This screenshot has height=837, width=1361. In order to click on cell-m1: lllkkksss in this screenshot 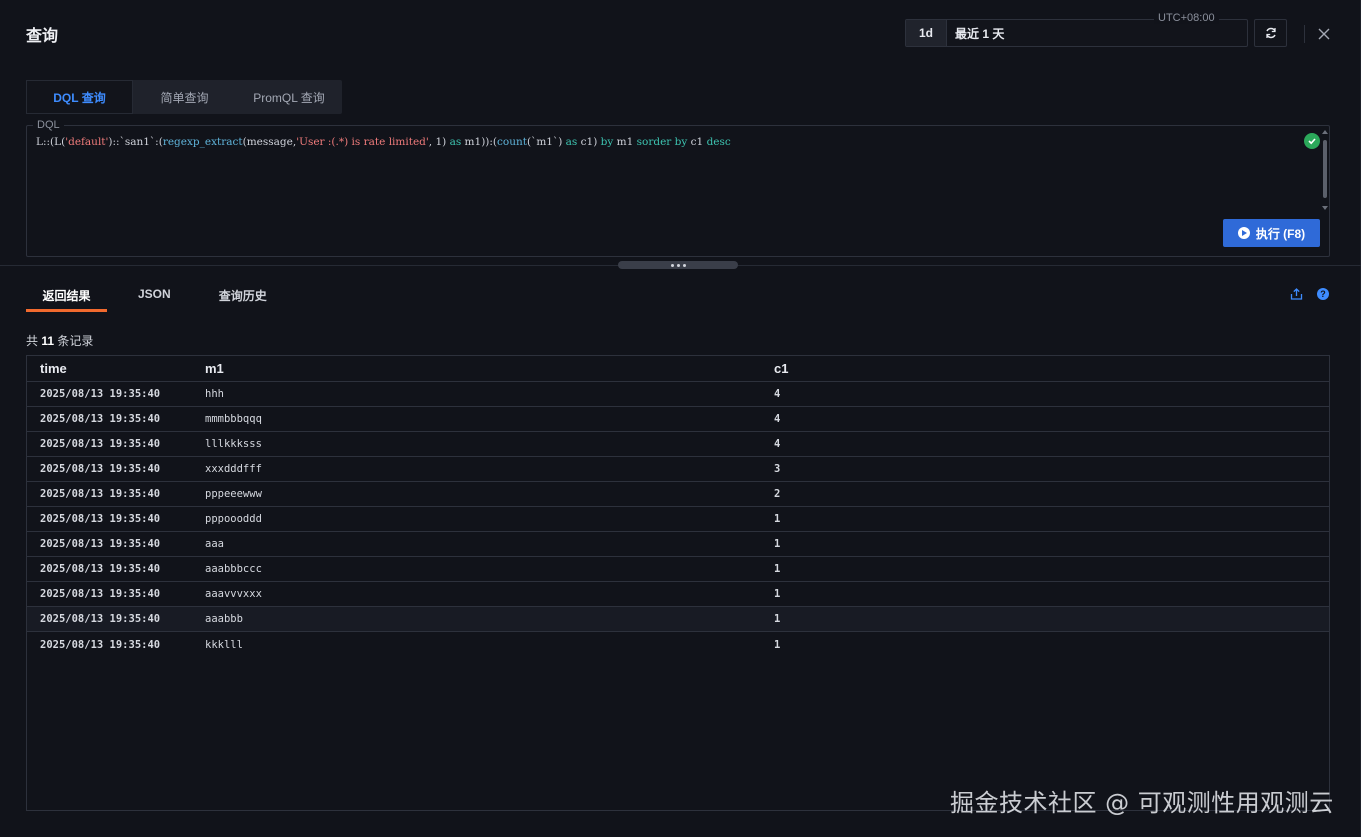, I will do `click(233, 444)`.